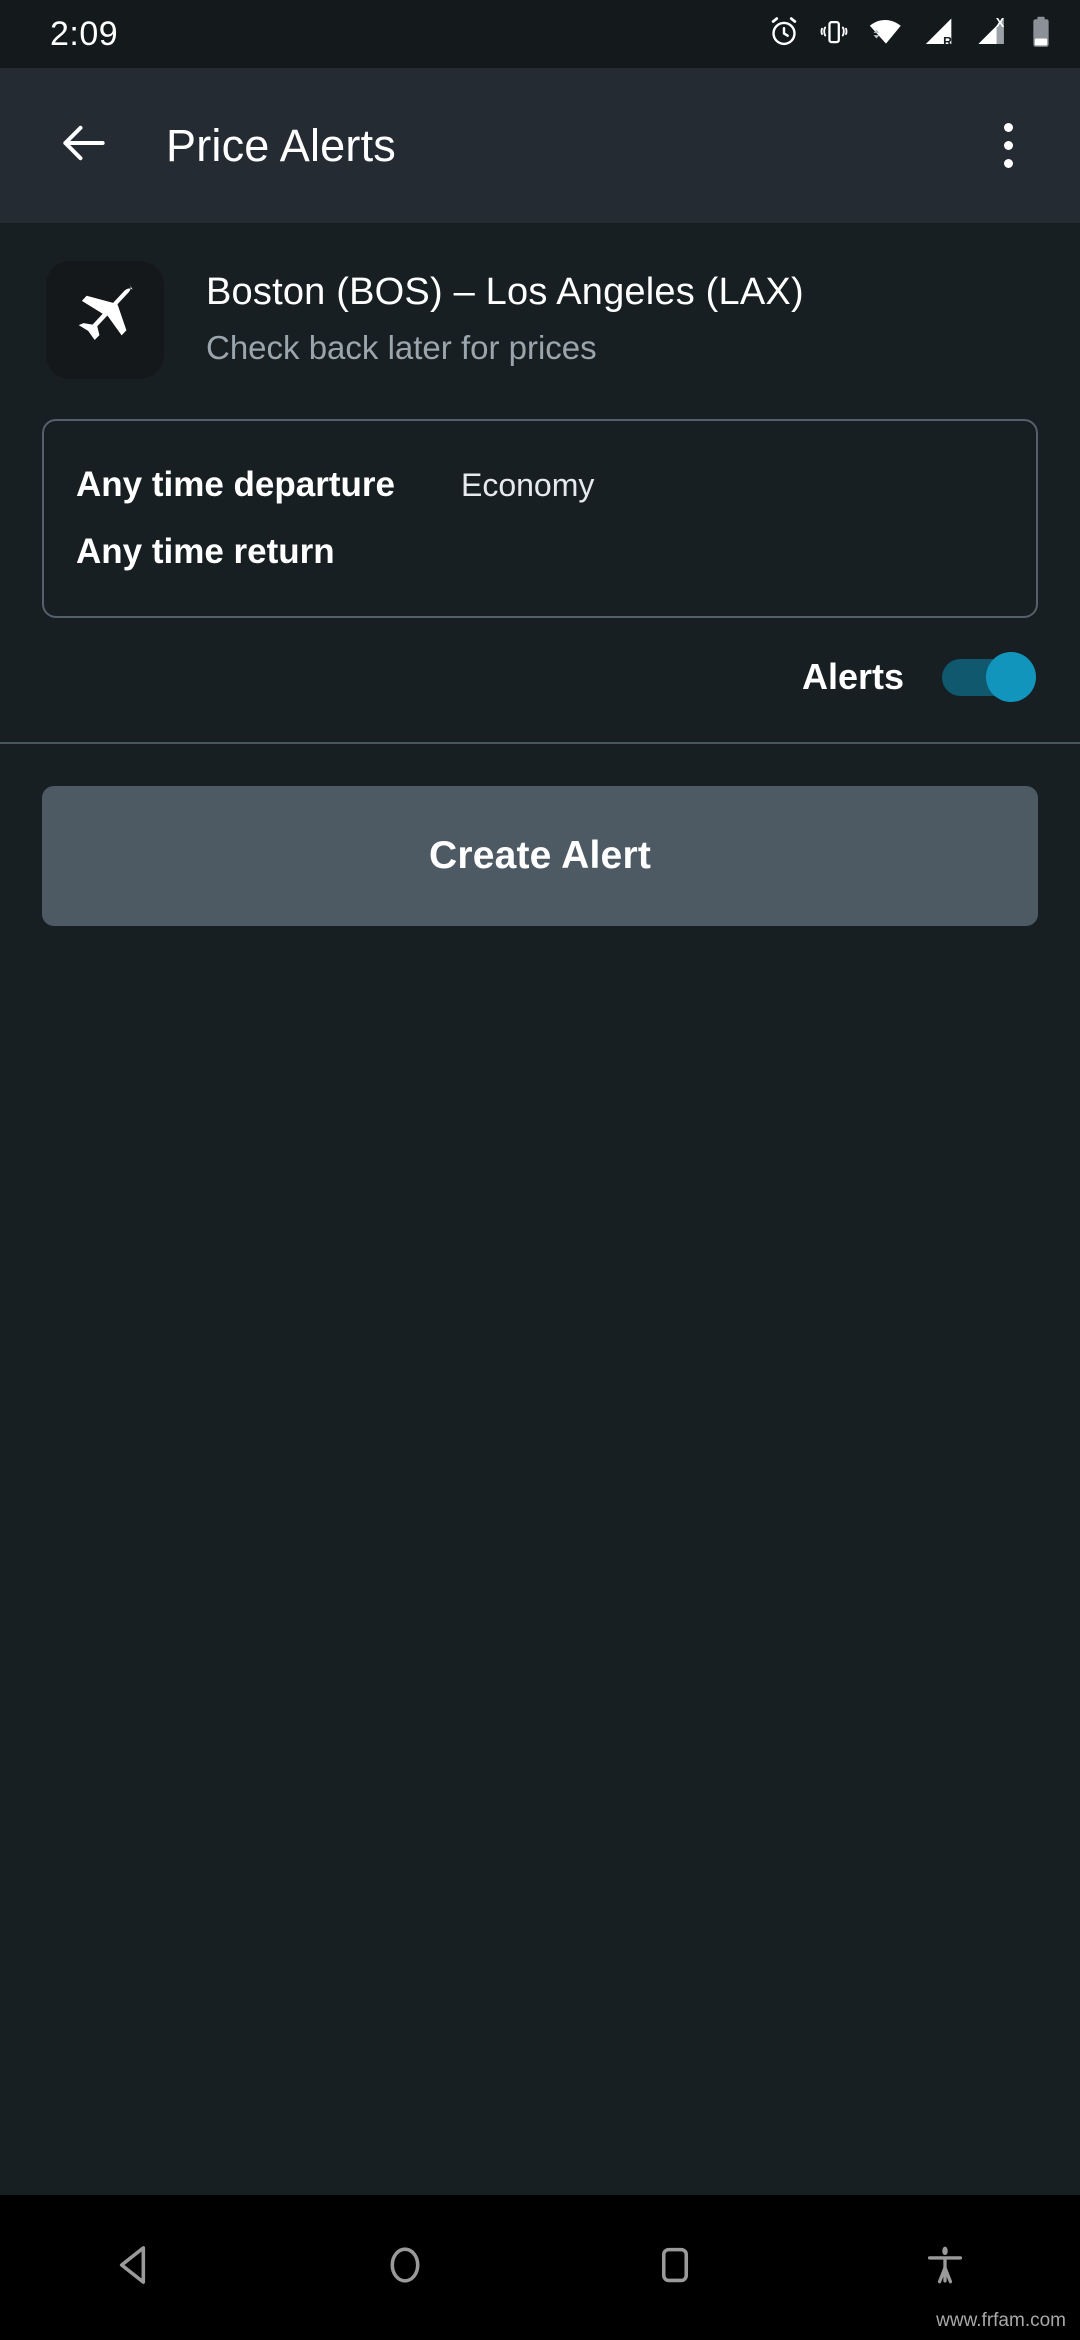 Image resolution: width=1080 pixels, height=2340 pixels. Describe the element at coordinates (1008, 163) in the screenshot. I see `more-vert-icon-dot3` at that location.